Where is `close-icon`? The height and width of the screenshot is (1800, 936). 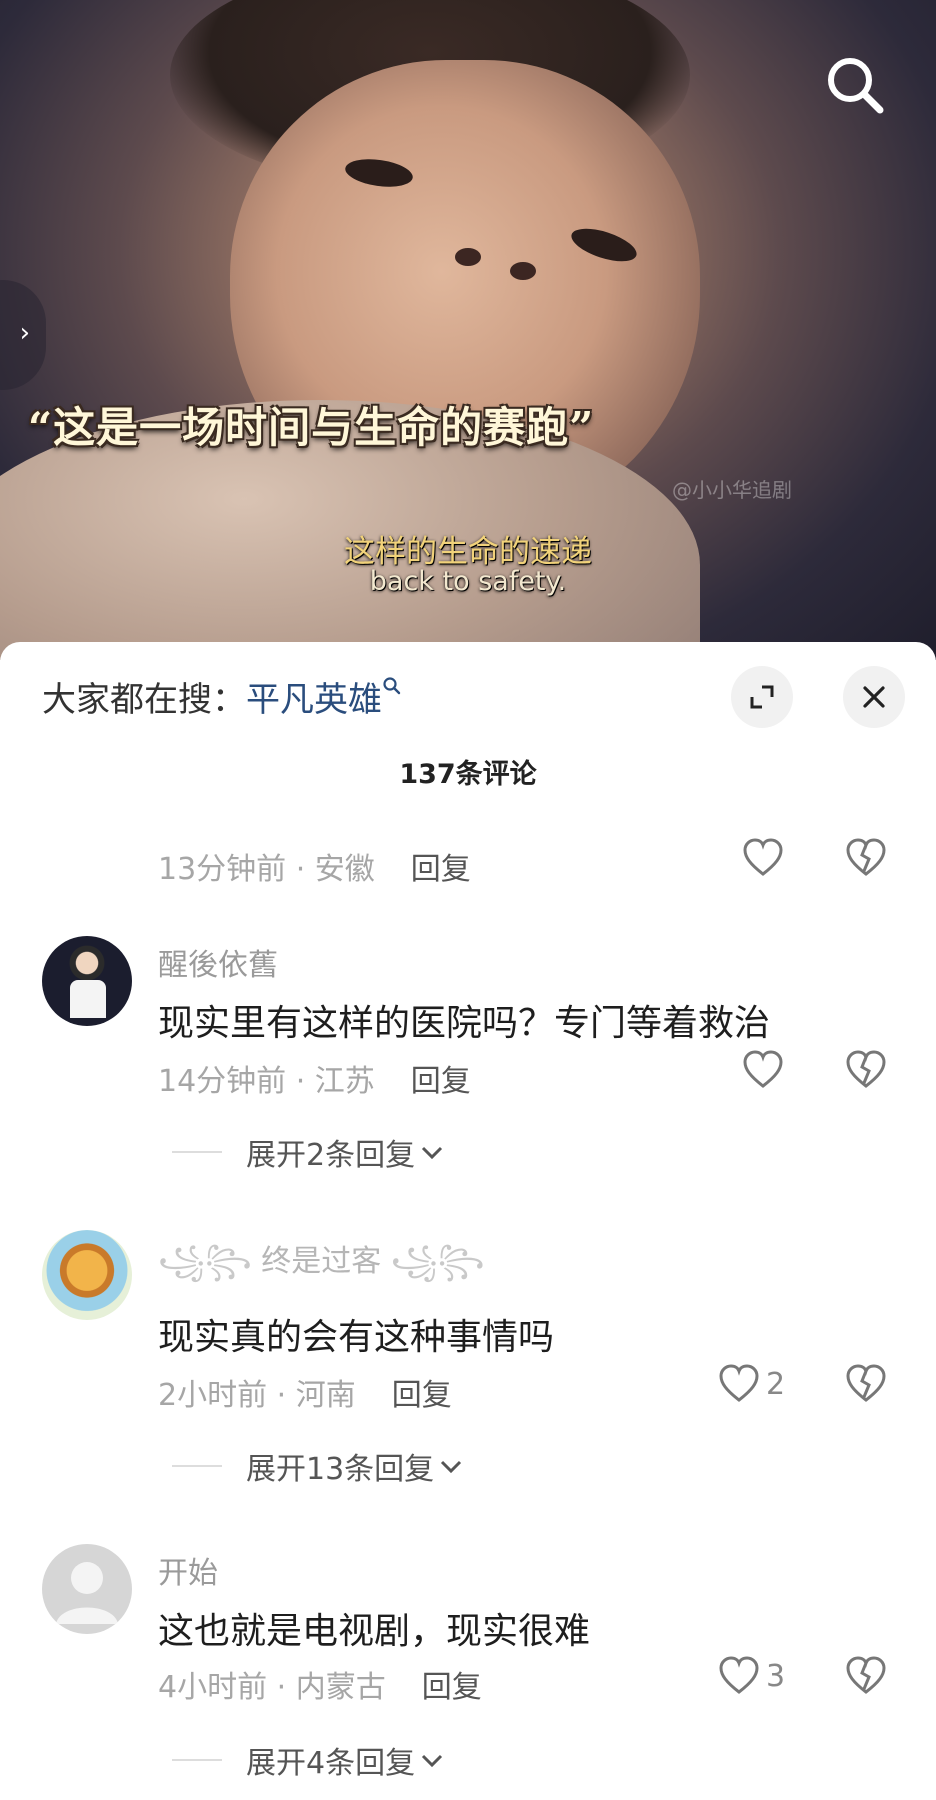
close-icon is located at coordinates (874, 697).